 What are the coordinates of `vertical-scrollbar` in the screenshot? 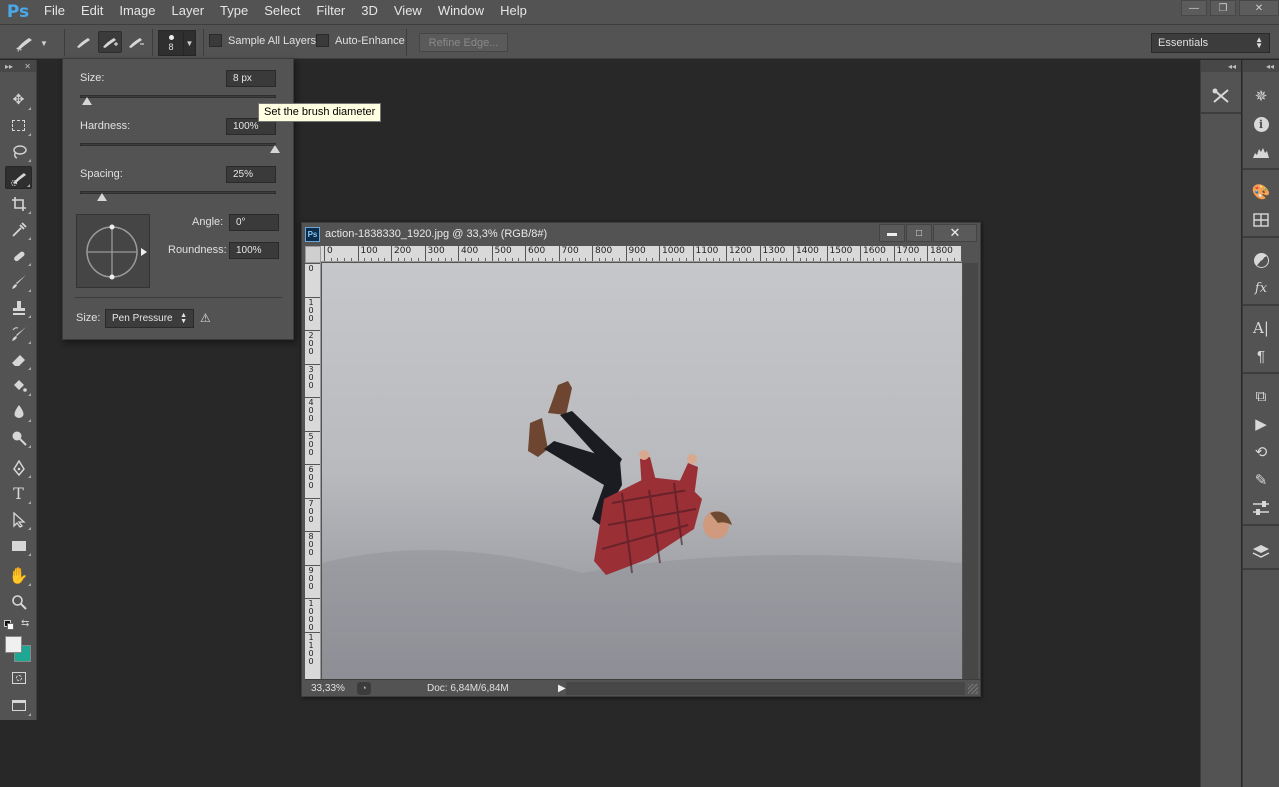 It's located at (970, 471).